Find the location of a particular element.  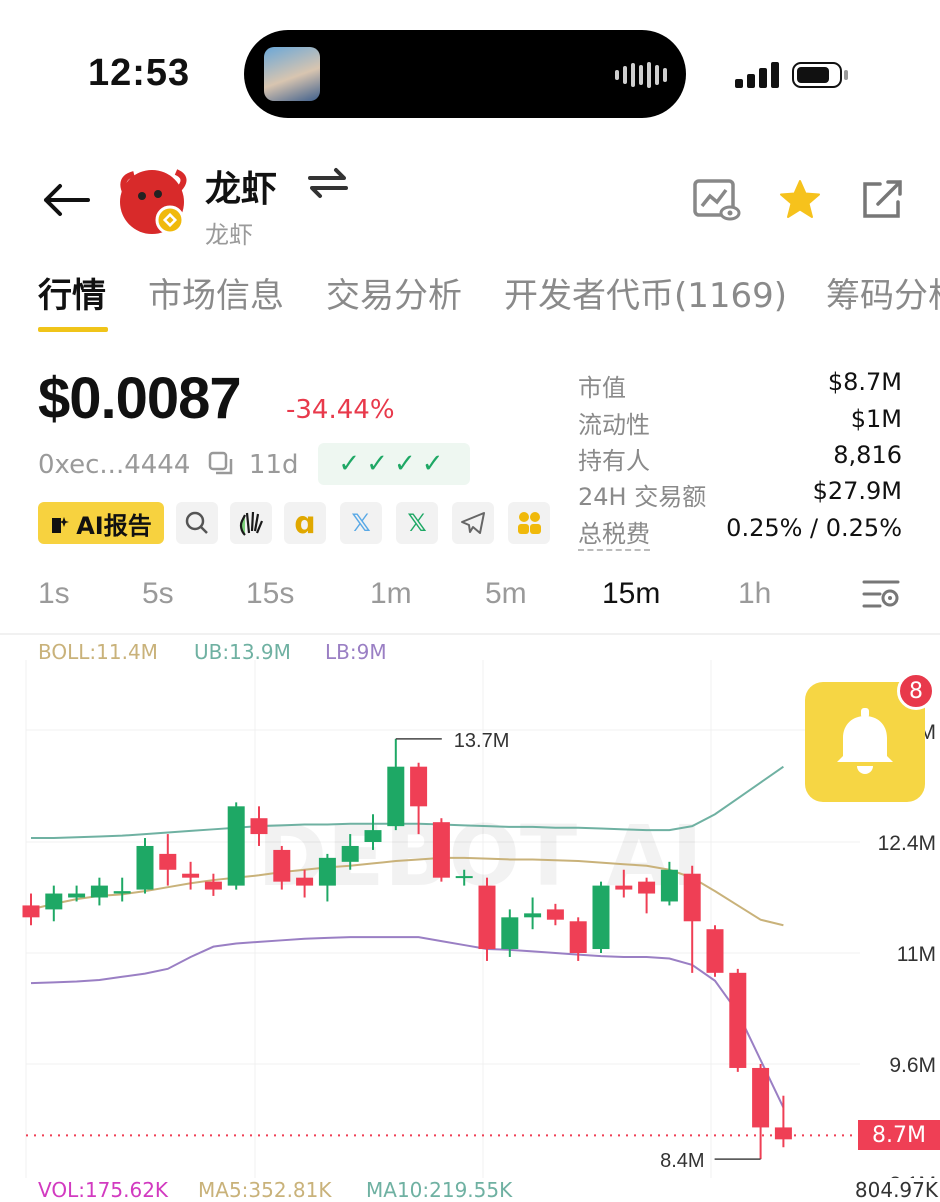

tab-market: 行情 is located at coordinates (72, 292).